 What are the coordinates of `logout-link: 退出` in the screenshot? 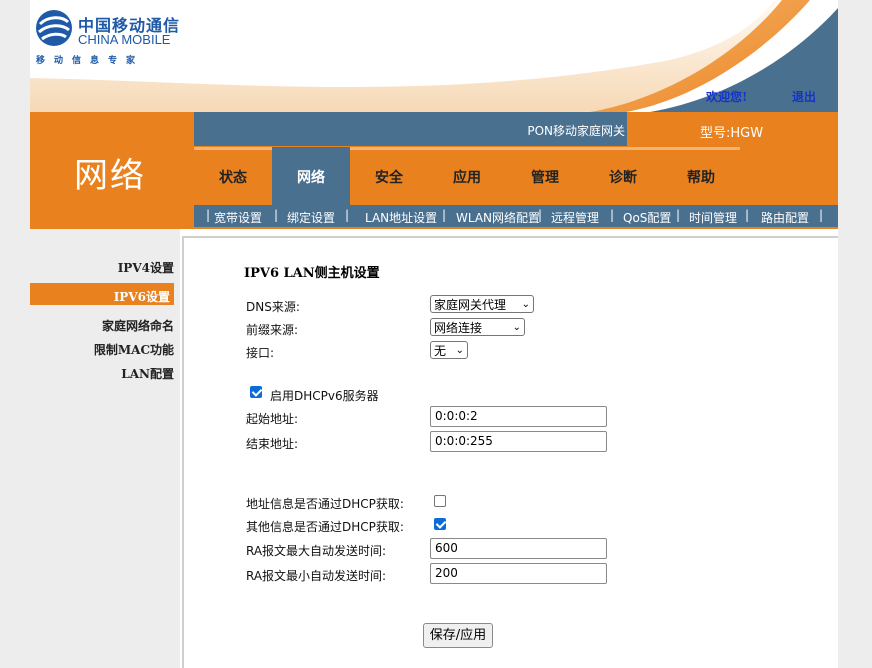 It's located at (804, 96).